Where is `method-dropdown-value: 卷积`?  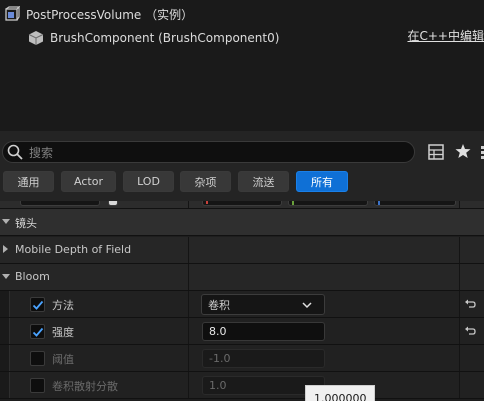
method-dropdown-value: 卷积 is located at coordinates (219, 305).